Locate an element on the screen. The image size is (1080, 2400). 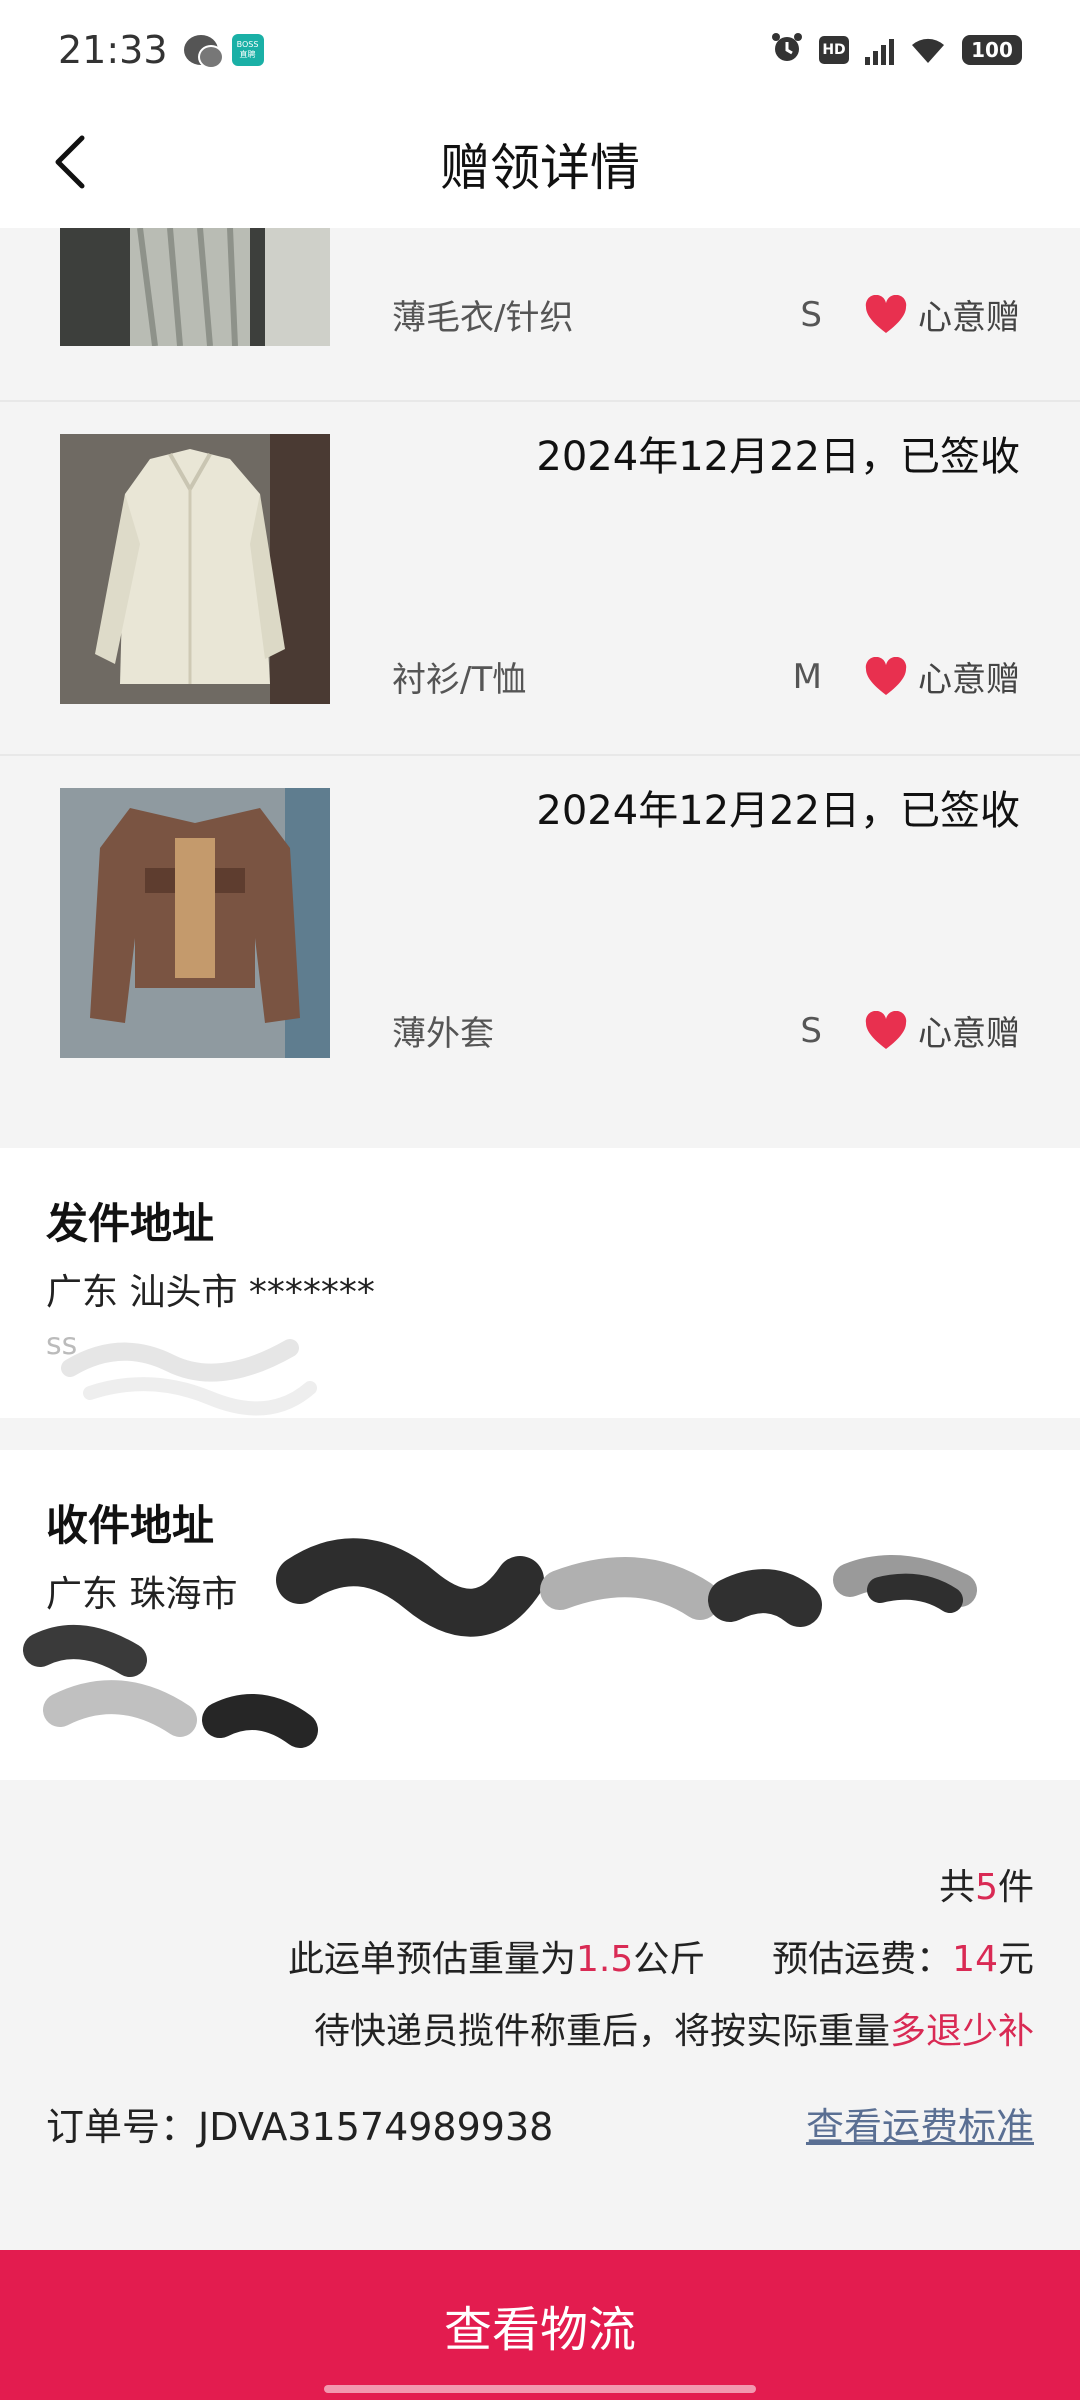
item-photo-shirt is located at coordinates (195, 569).